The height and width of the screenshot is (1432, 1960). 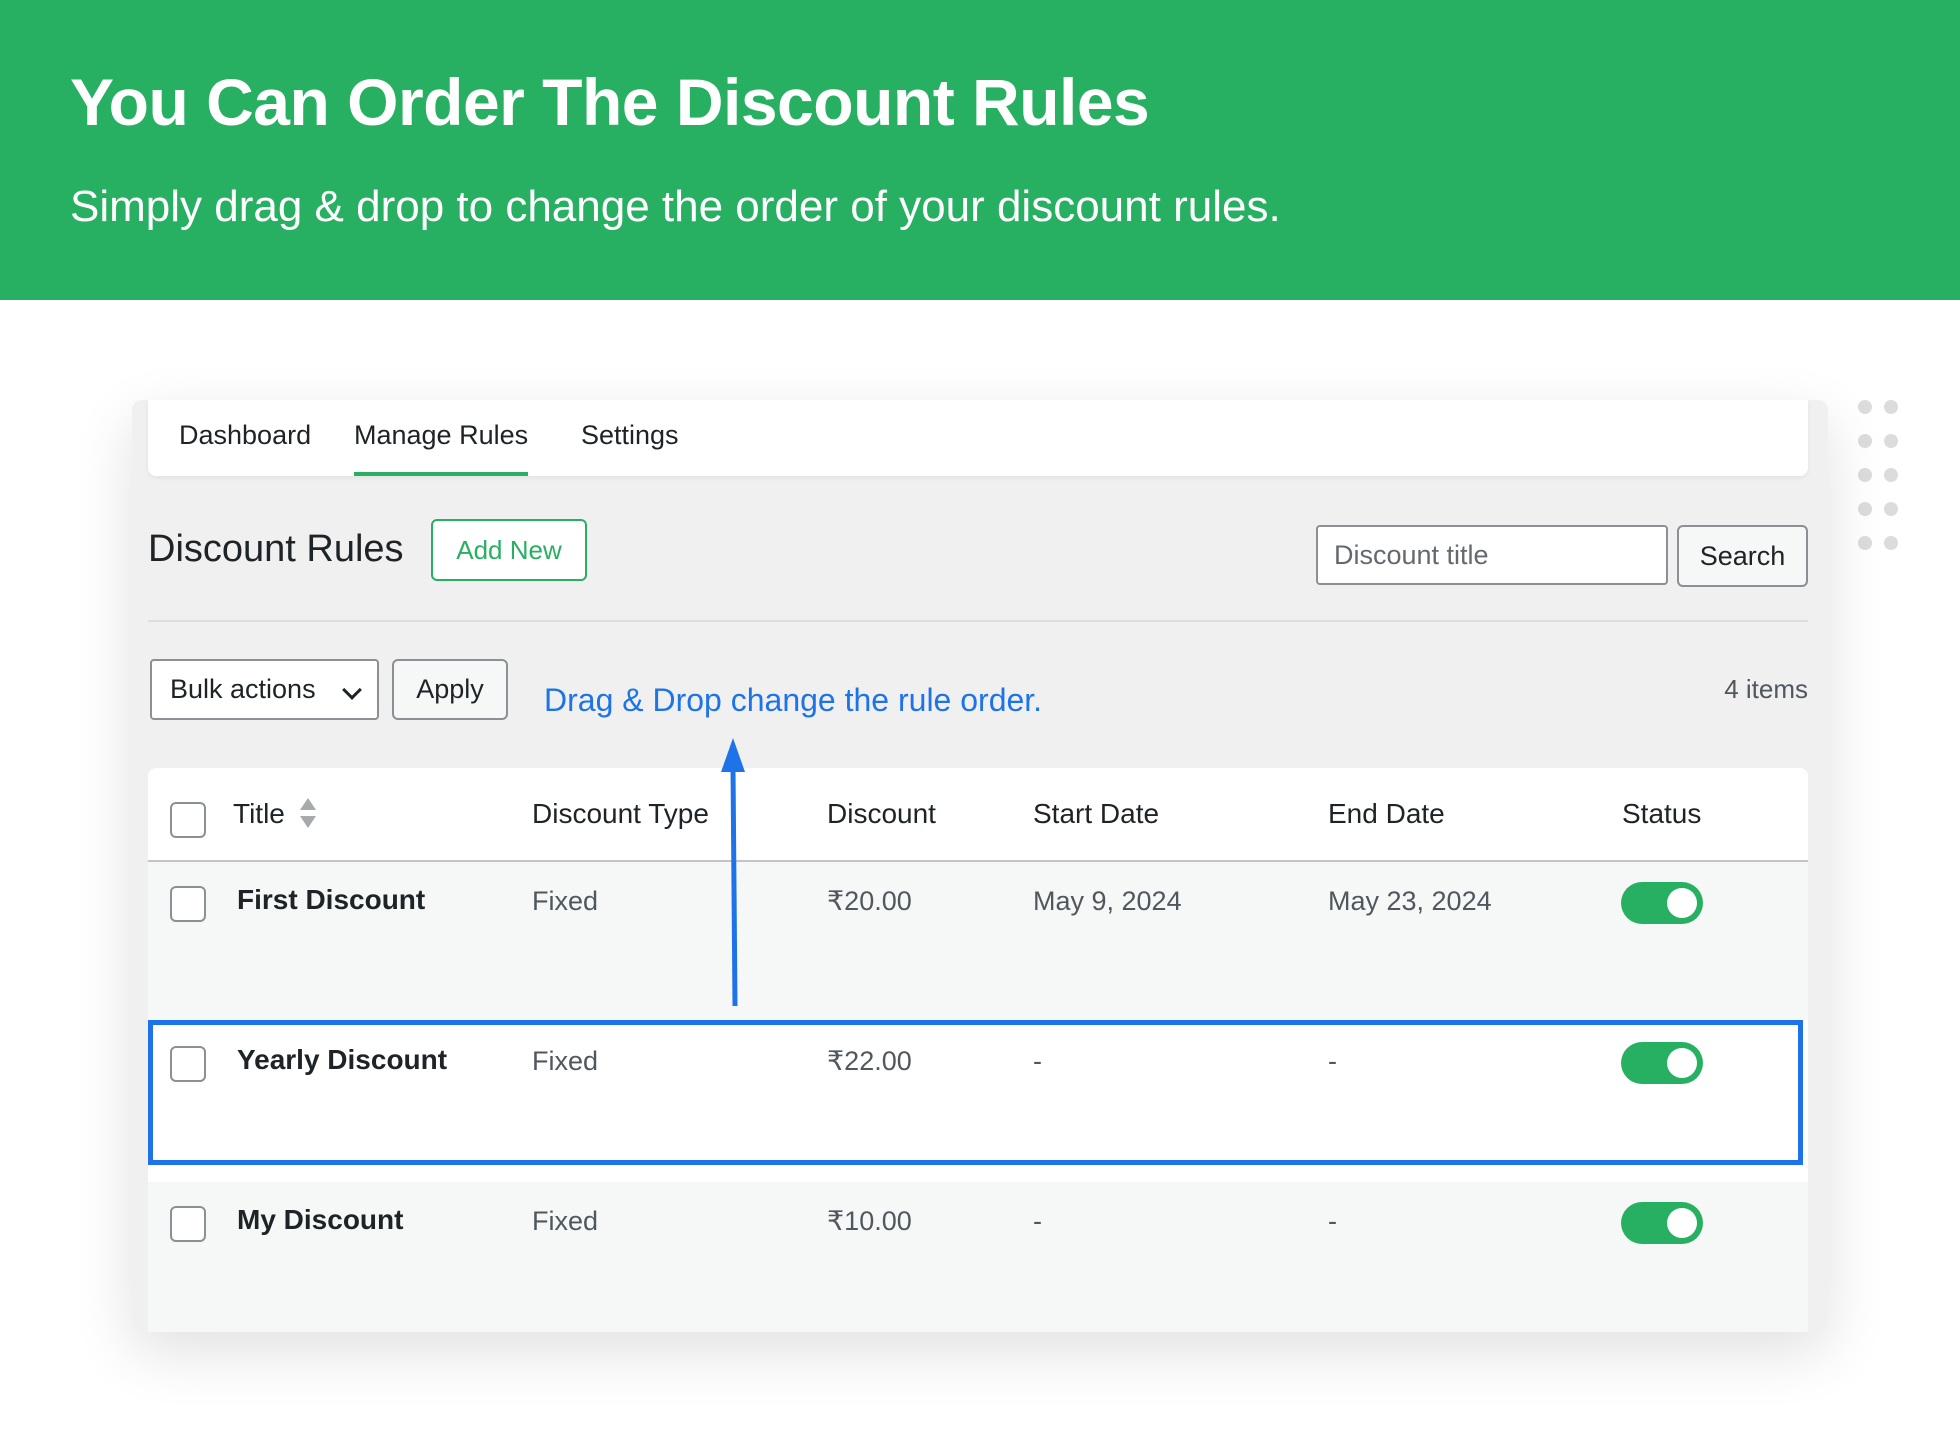 I want to click on drag-arrow-icon, so click(x=733, y=872).